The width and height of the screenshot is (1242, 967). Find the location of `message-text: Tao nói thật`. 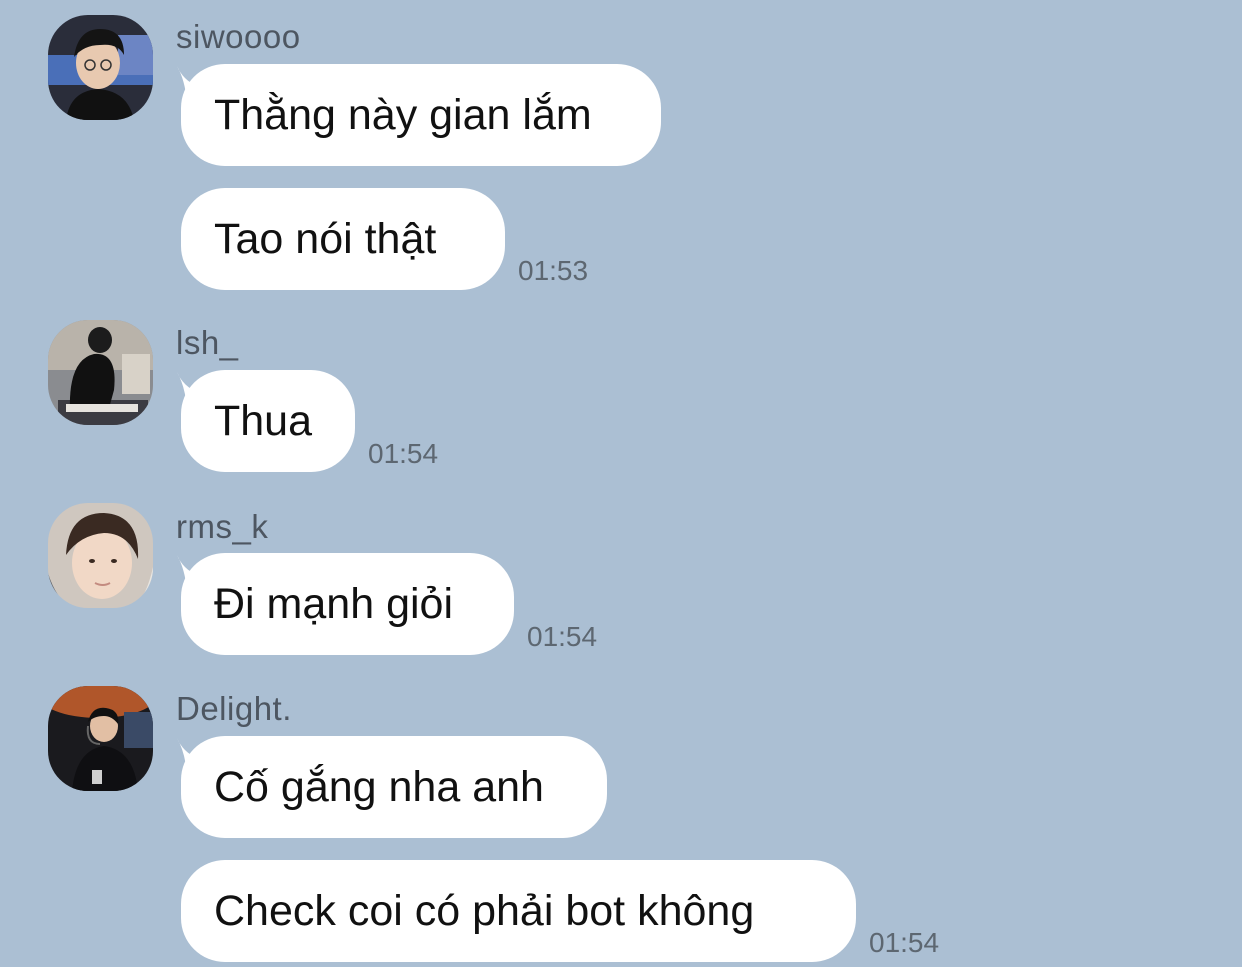

message-text: Tao nói thật is located at coordinates (325, 239).